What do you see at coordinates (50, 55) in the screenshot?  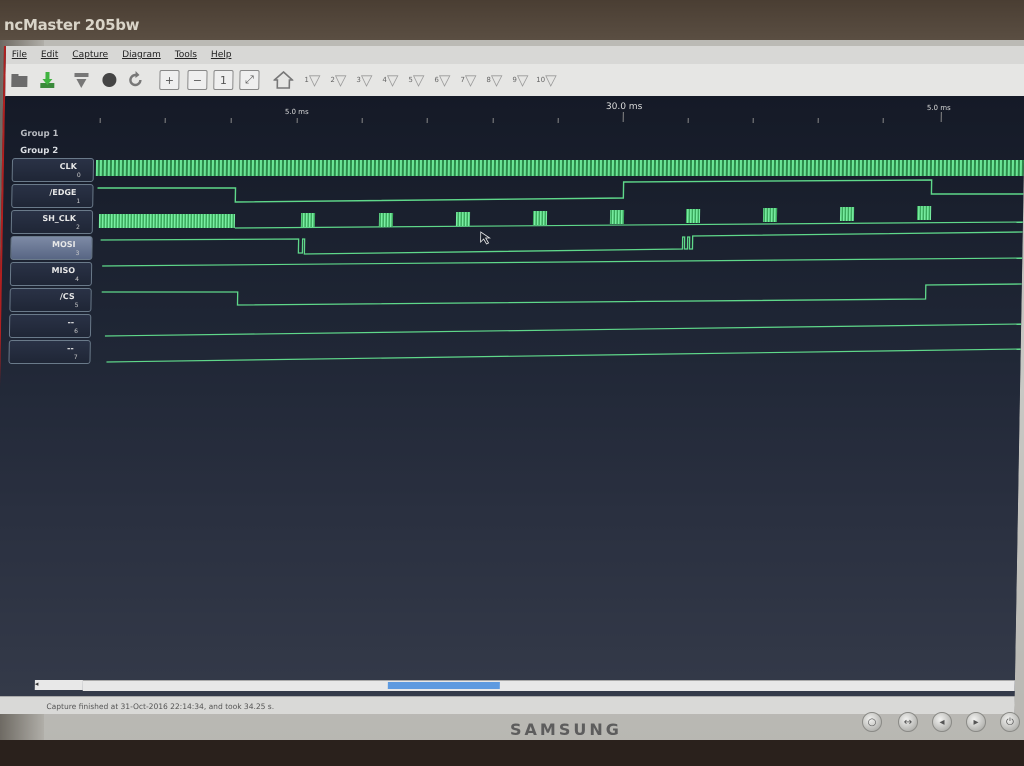 I see `menu-edit: Edit` at bounding box center [50, 55].